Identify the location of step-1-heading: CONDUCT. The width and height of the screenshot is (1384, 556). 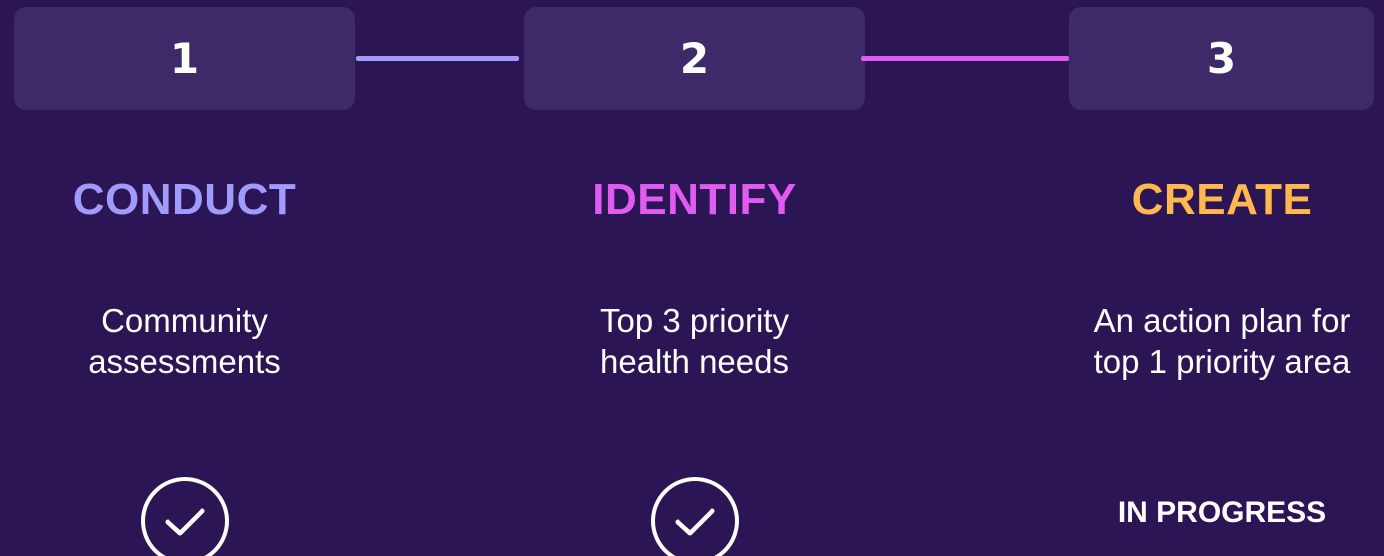
(184, 199).